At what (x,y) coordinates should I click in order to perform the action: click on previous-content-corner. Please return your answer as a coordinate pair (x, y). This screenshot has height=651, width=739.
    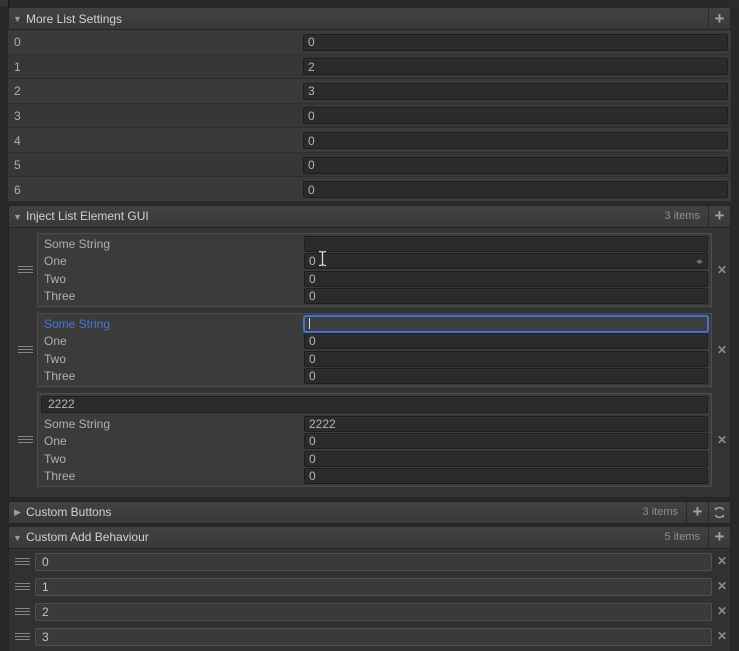
    Looking at the image, I should click on (4, 3).